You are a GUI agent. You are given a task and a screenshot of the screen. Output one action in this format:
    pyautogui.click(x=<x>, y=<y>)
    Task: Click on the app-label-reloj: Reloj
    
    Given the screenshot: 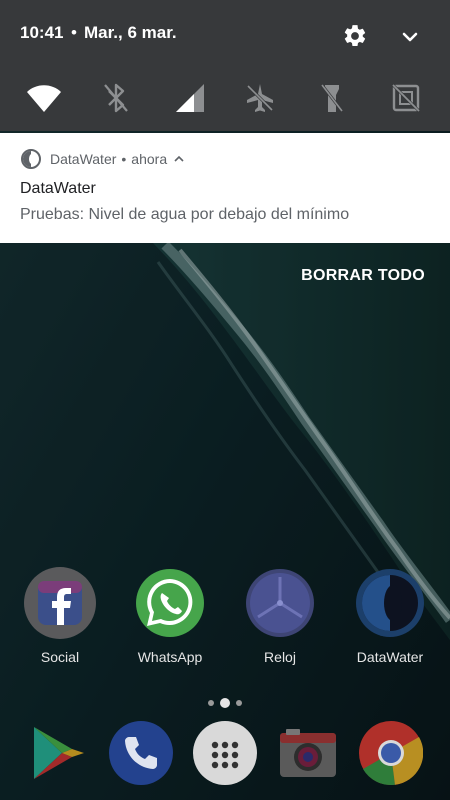 What is the action you would take?
    pyautogui.click(x=280, y=657)
    